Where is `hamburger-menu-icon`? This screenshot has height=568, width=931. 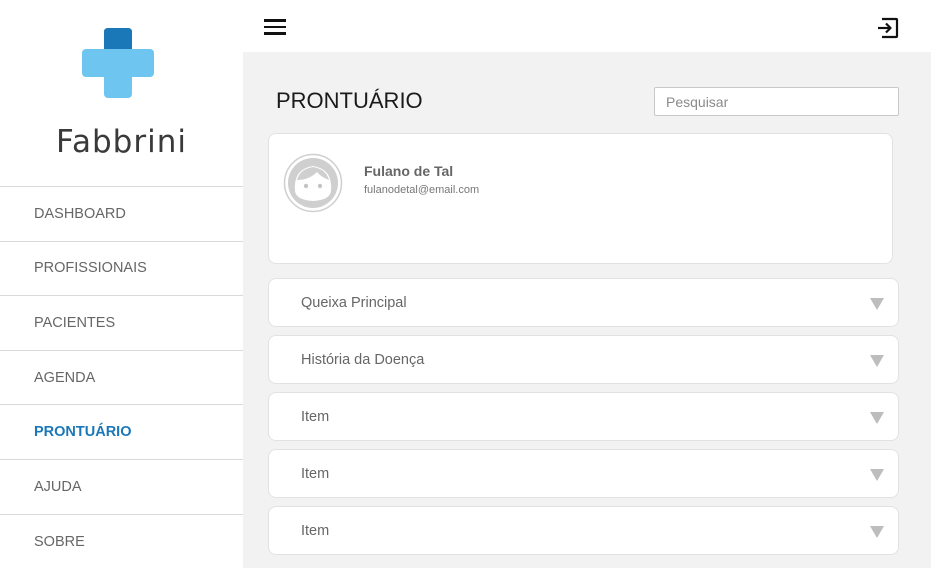
hamburger-menu-icon is located at coordinates (275, 27).